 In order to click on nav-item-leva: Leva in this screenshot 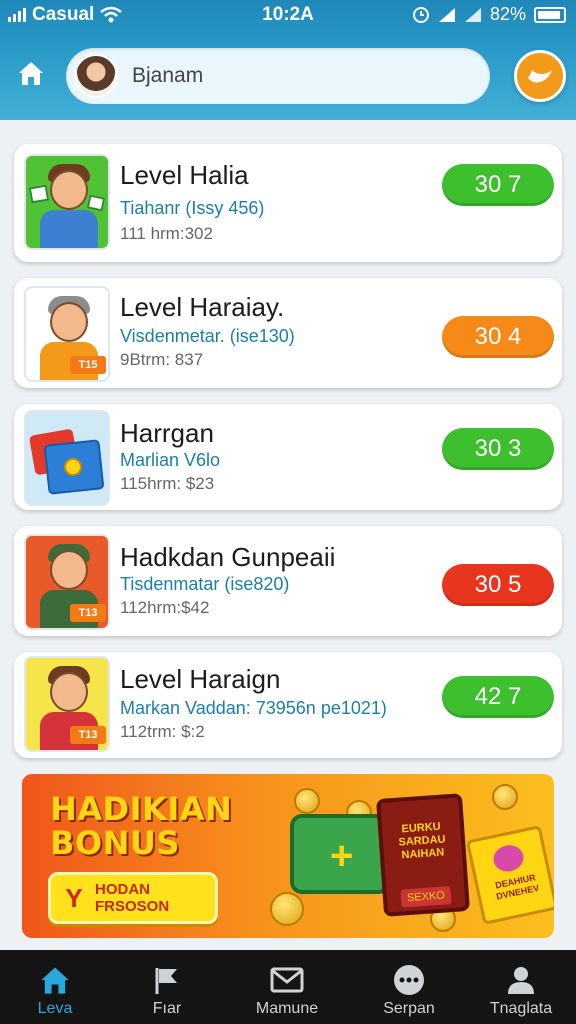, I will do `click(55, 990)`.